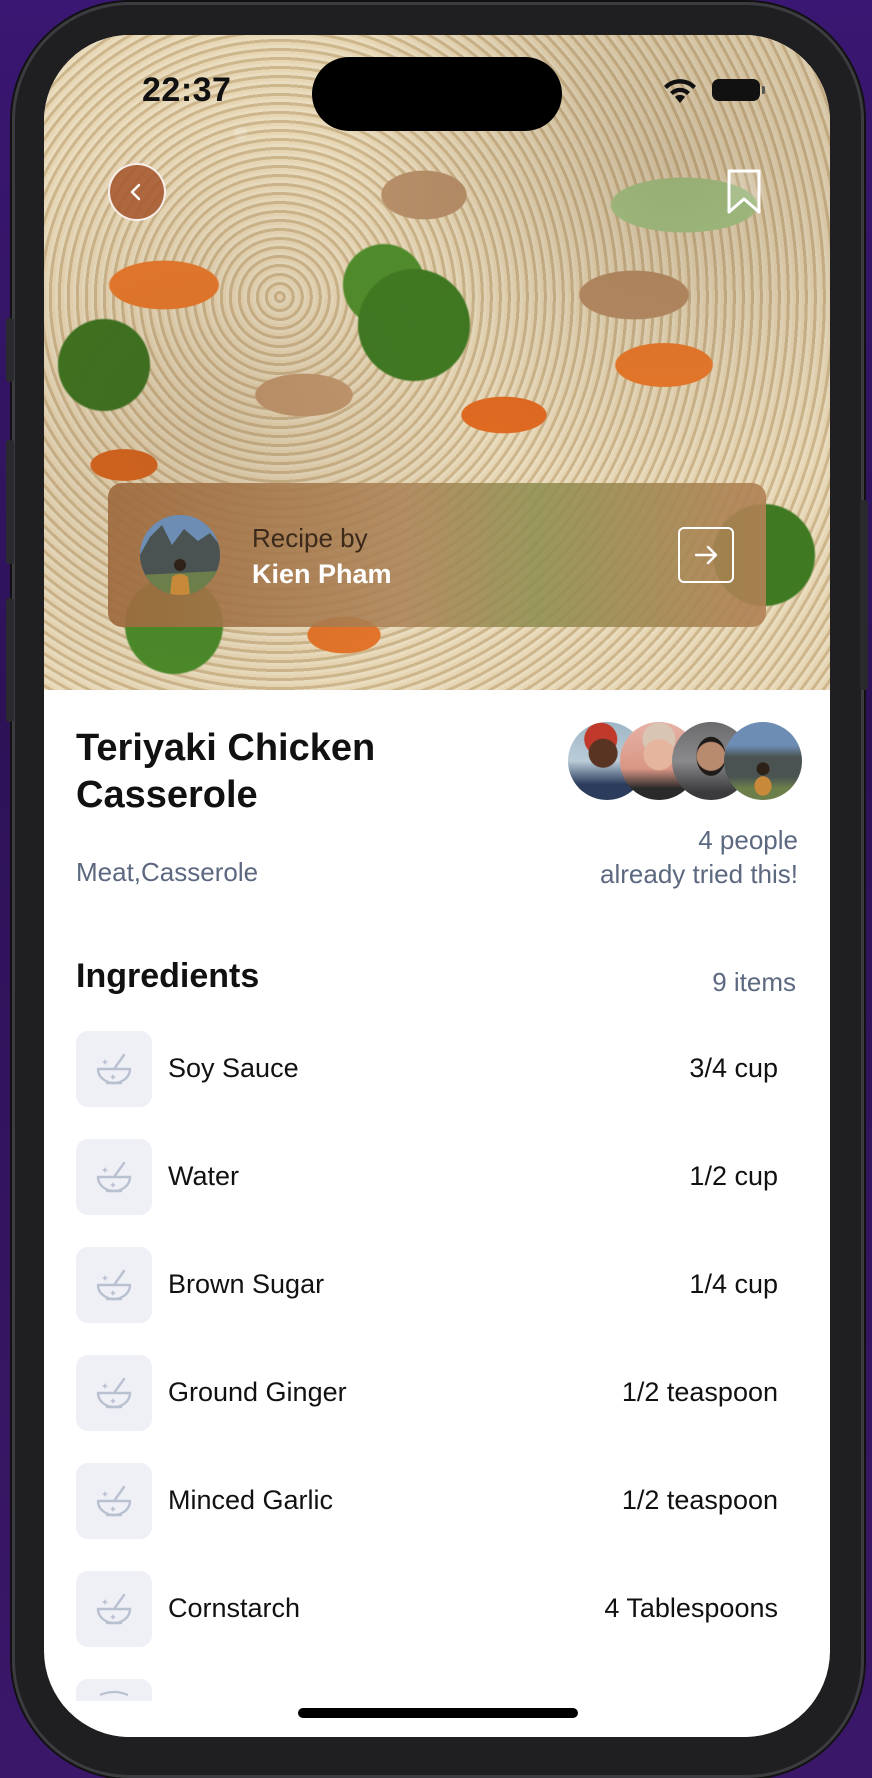 The height and width of the screenshot is (1778, 872). I want to click on ingredients-count: 9 items, so click(754, 982).